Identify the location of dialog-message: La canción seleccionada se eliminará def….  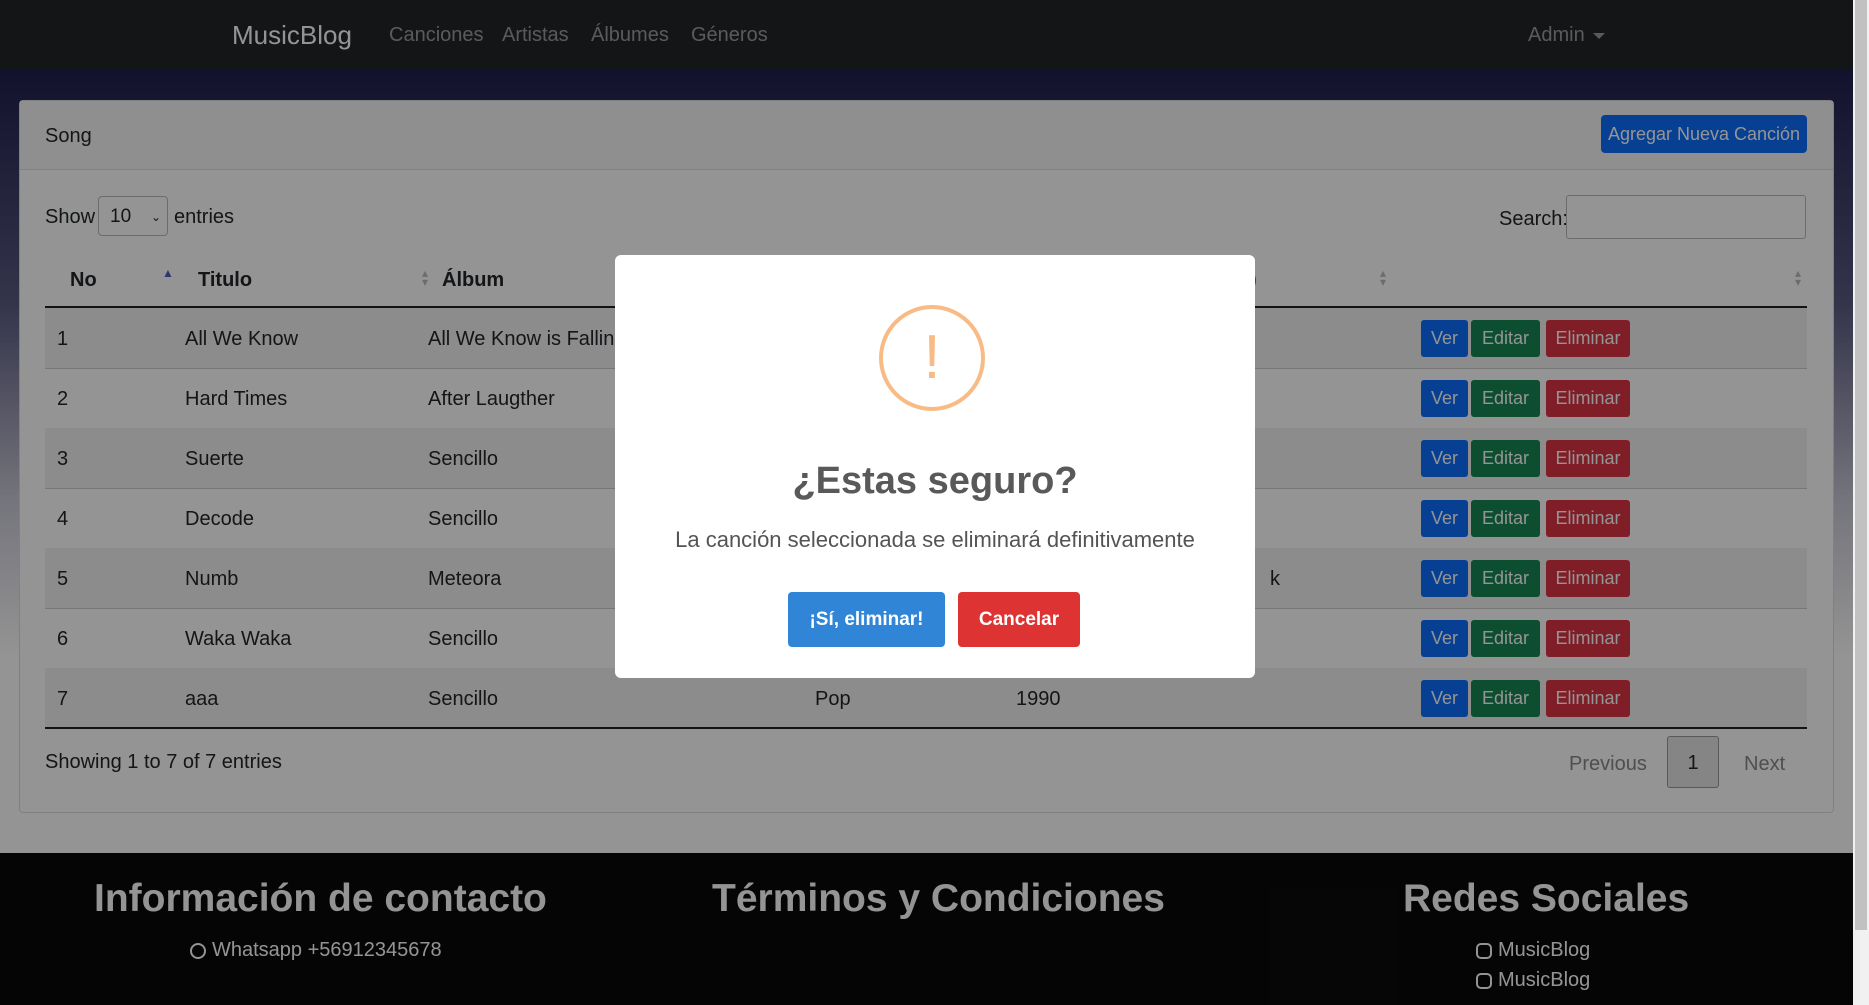
(935, 539).